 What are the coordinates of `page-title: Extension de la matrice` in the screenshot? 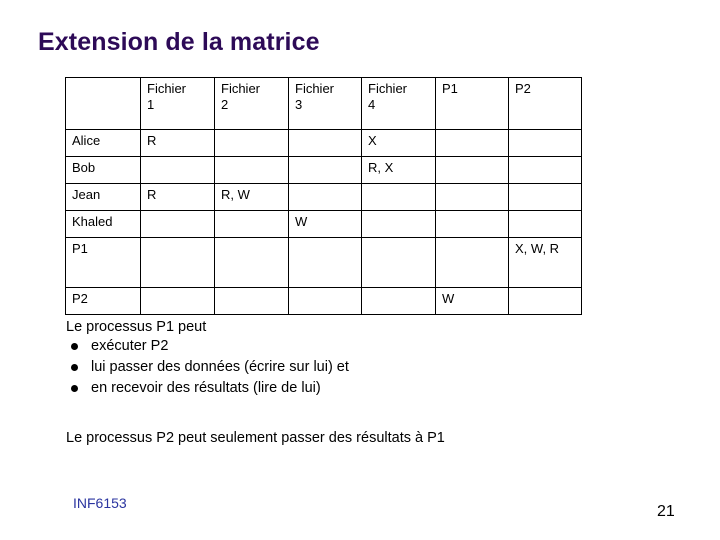 It's located at (179, 42).